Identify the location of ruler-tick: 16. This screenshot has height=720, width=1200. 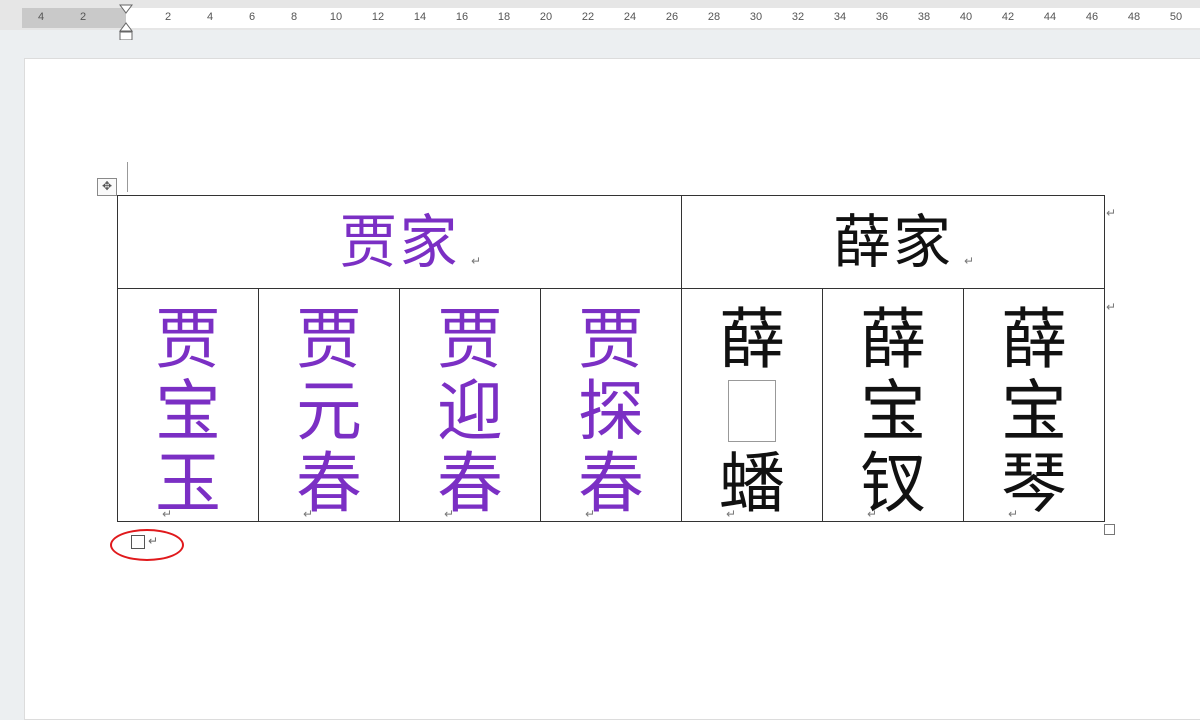
(462, 17).